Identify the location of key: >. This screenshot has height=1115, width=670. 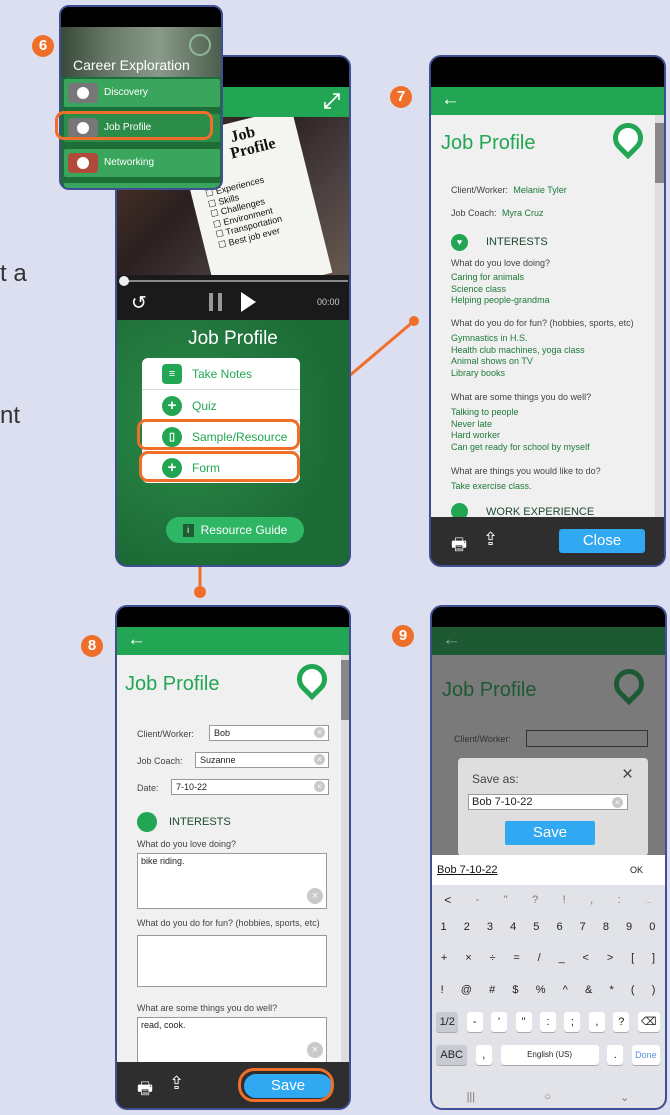
(610, 958).